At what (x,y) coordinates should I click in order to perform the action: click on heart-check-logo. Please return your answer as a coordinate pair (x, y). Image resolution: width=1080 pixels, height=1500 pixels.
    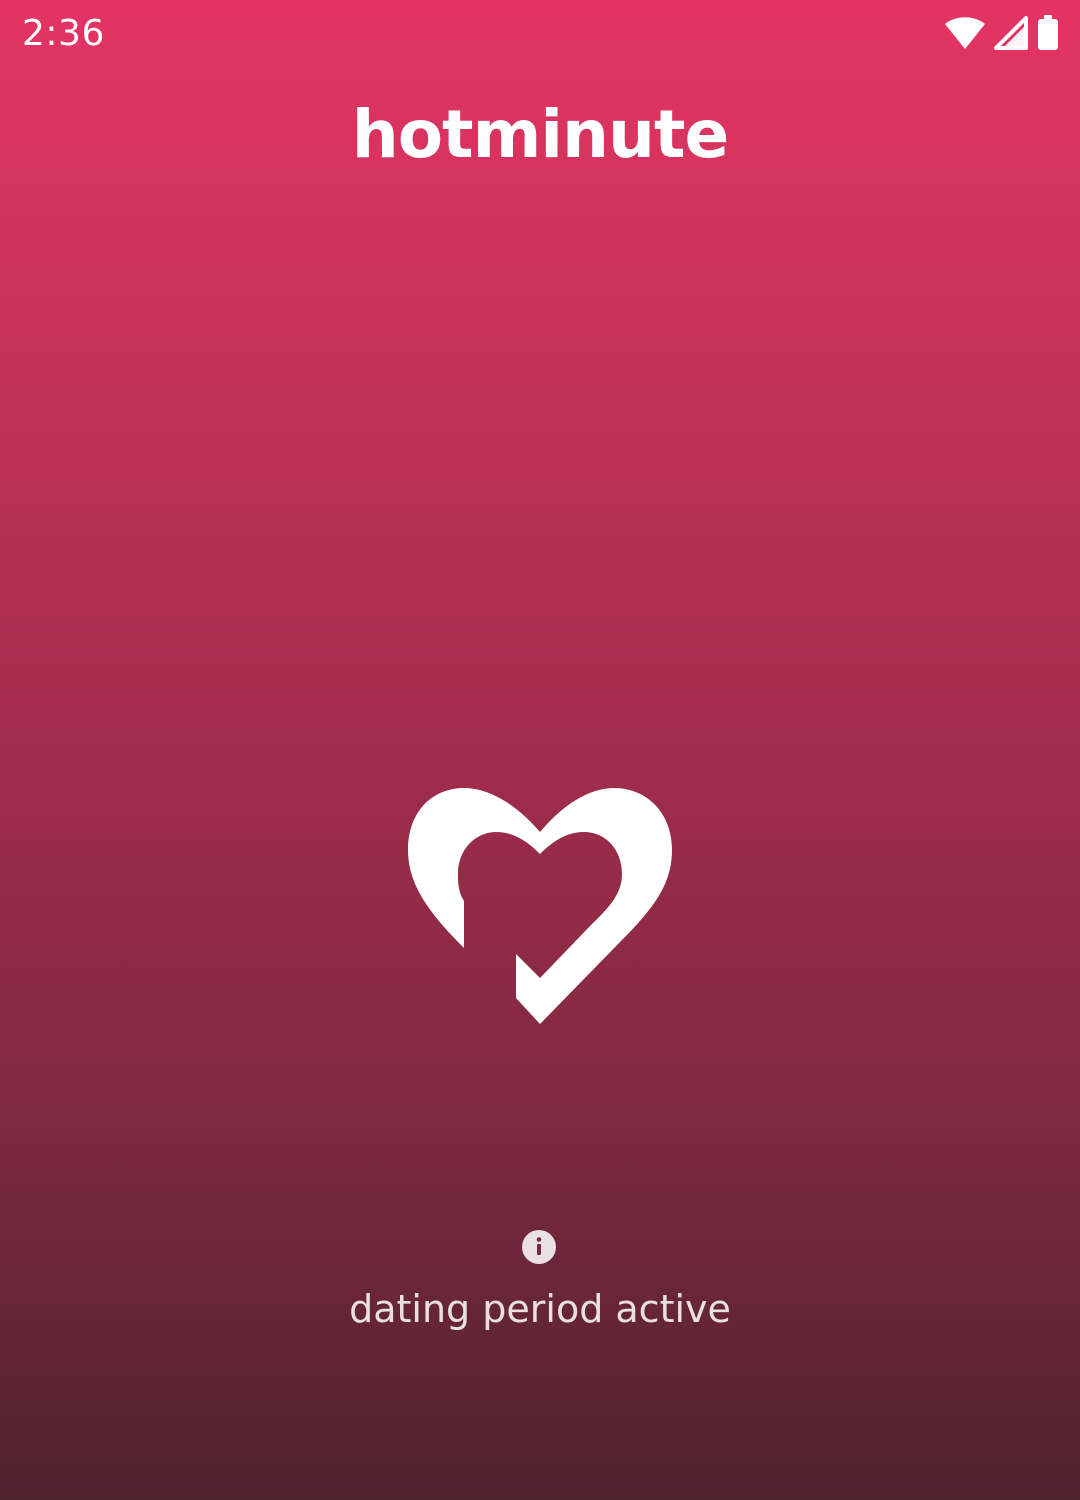
    Looking at the image, I should click on (540, 906).